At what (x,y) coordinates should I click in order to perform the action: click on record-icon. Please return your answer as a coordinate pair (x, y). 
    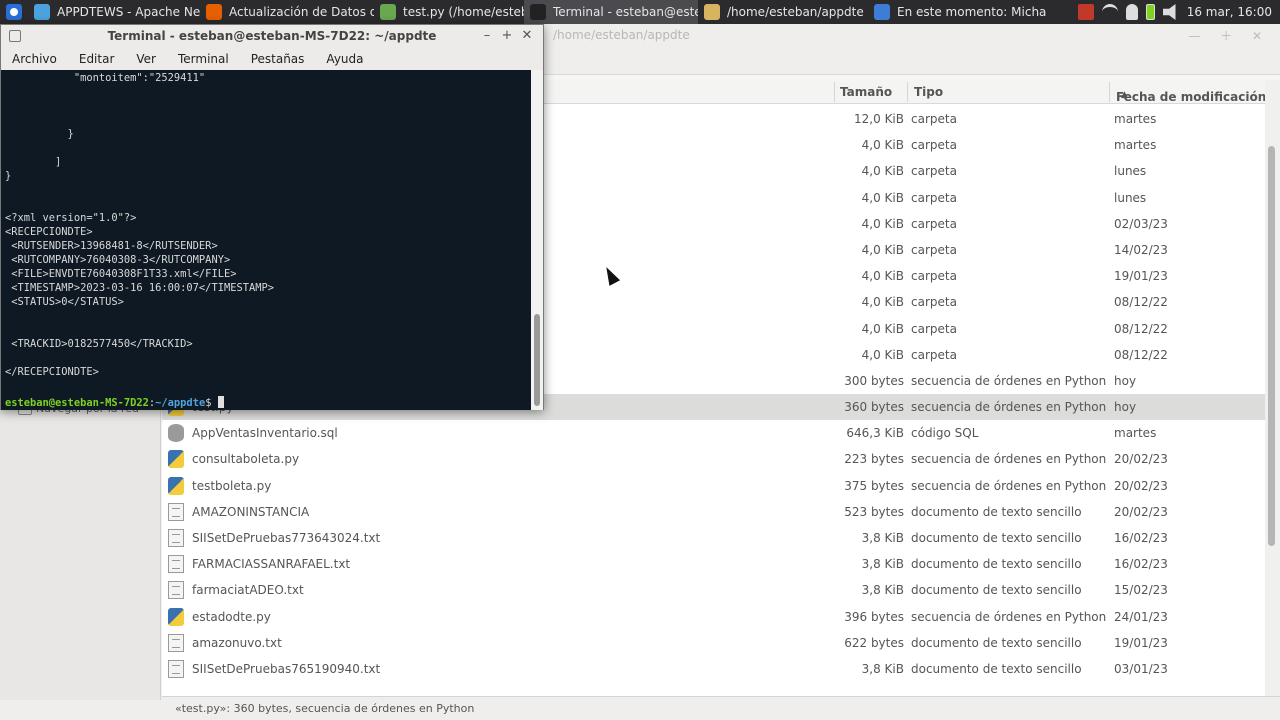
    Looking at the image, I should click on (1085, 12).